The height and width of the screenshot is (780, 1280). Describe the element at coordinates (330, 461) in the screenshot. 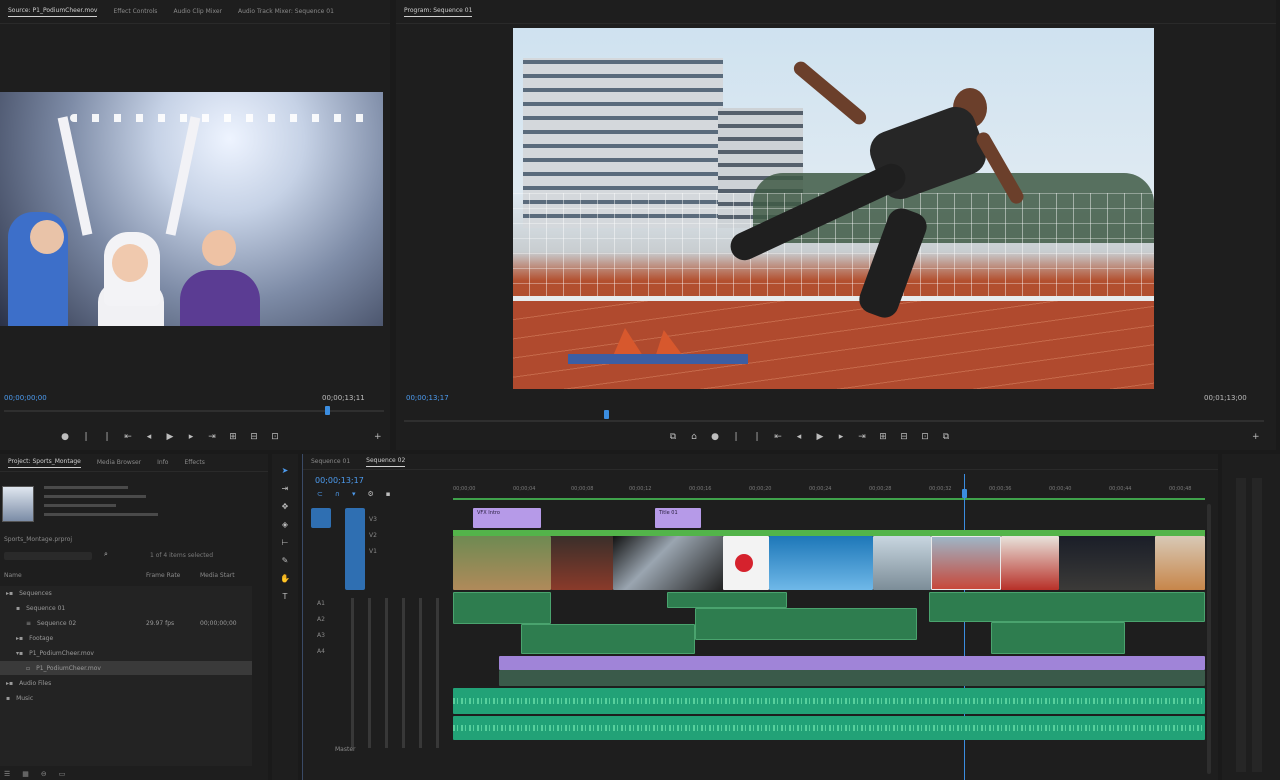

I see `tab-sequence-01: Sequence 01` at that location.